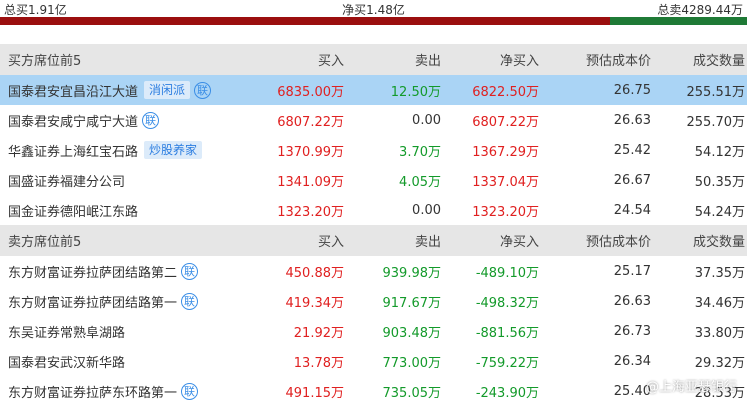  I want to click on buy-amount: 1323.20万, so click(304, 210).